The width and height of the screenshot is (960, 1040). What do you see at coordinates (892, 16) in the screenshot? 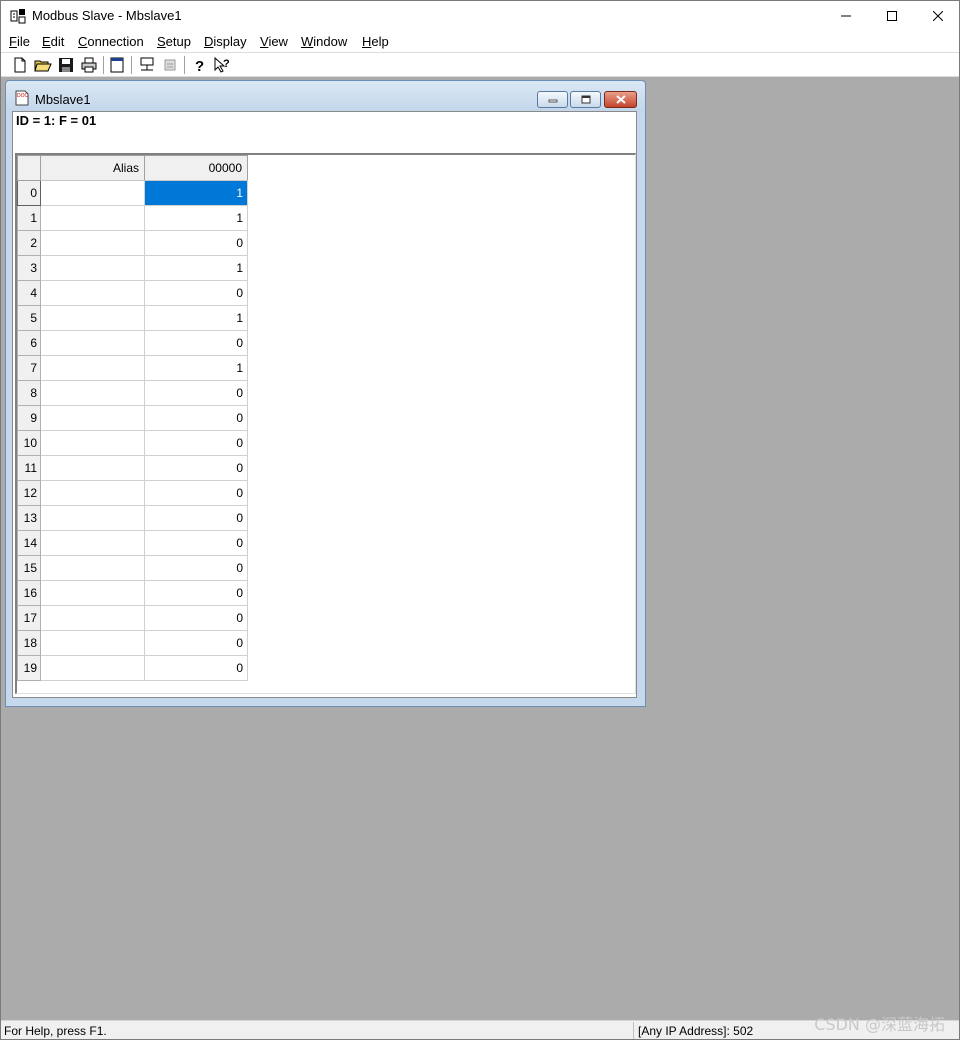
I see `maximize-button` at bounding box center [892, 16].